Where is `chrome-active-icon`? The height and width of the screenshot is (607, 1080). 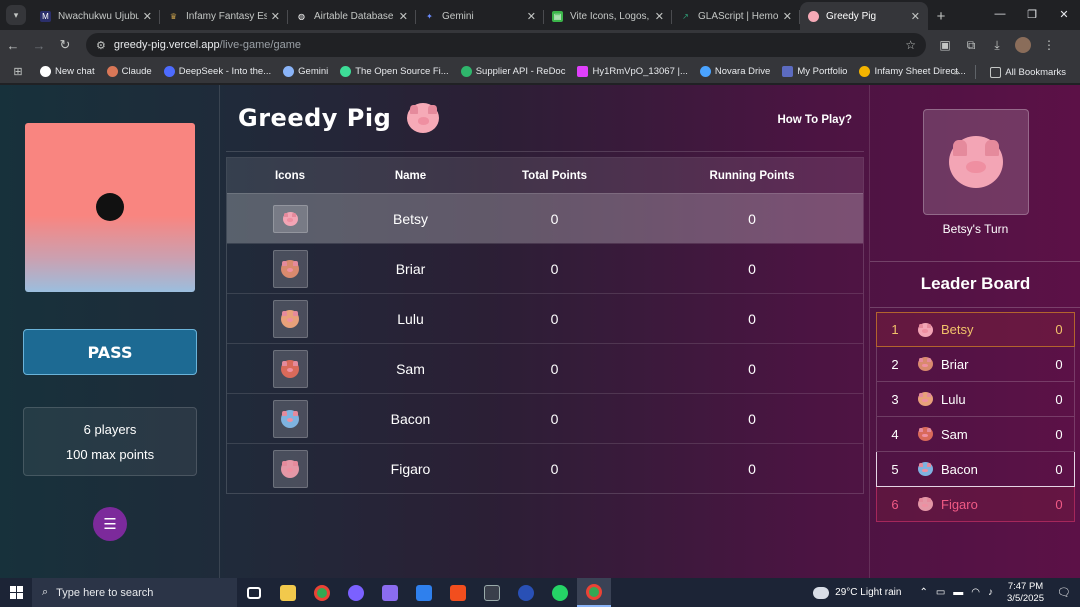
chrome-active-icon is located at coordinates (594, 592).